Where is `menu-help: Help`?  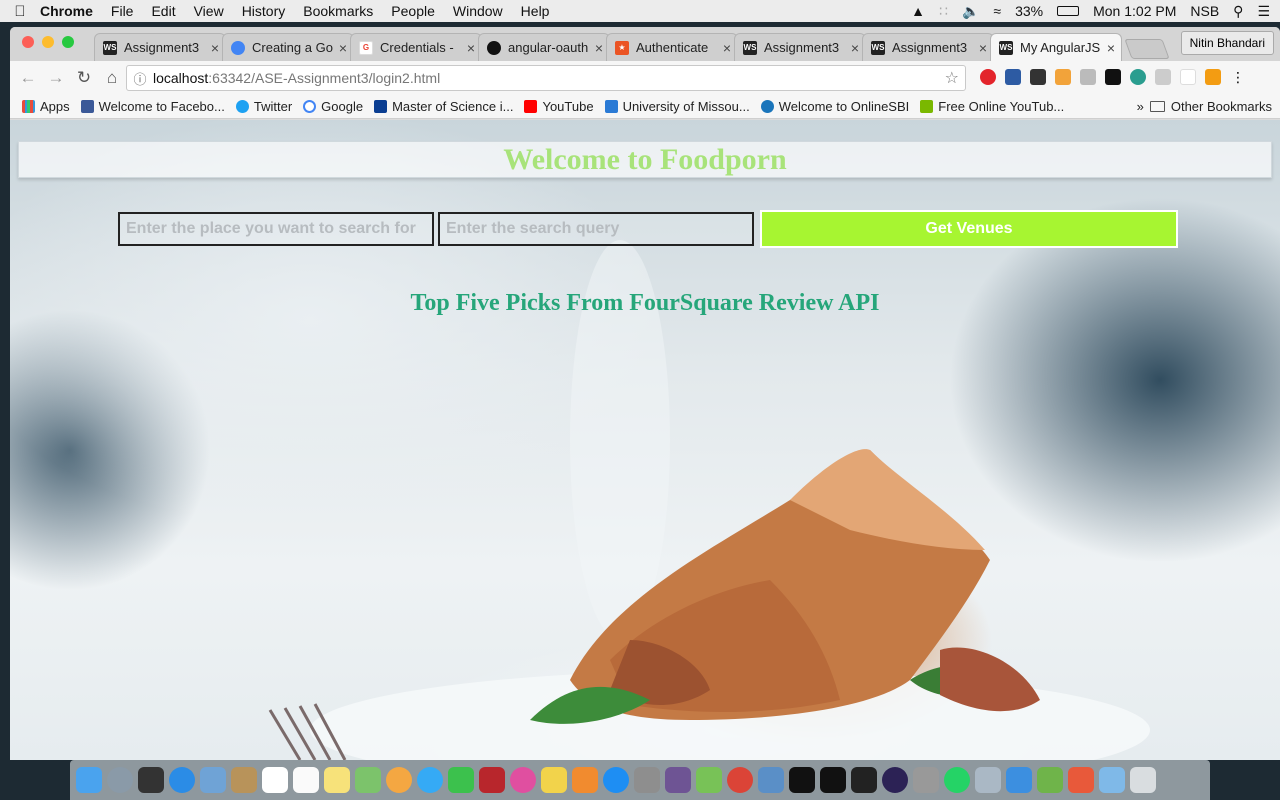 menu-help: Help is located at coordinates (535, 11).